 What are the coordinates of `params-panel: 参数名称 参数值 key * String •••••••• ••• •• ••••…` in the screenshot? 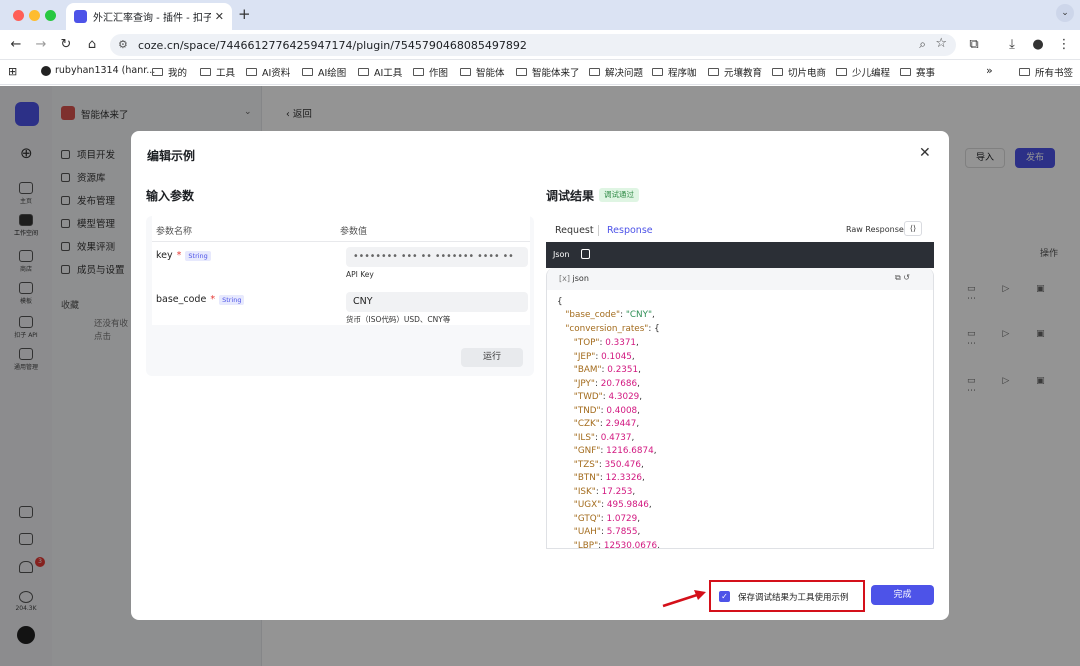 It's located at (340, 296).